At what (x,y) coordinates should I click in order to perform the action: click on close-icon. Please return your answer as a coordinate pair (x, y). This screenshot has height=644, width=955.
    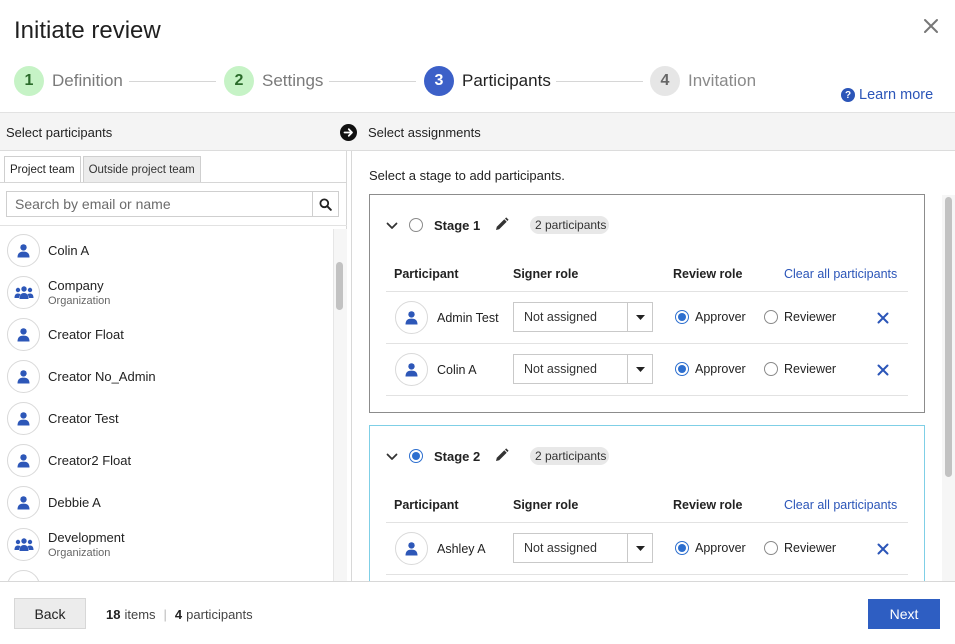
    Looking at the image, I should click on (931, 26).